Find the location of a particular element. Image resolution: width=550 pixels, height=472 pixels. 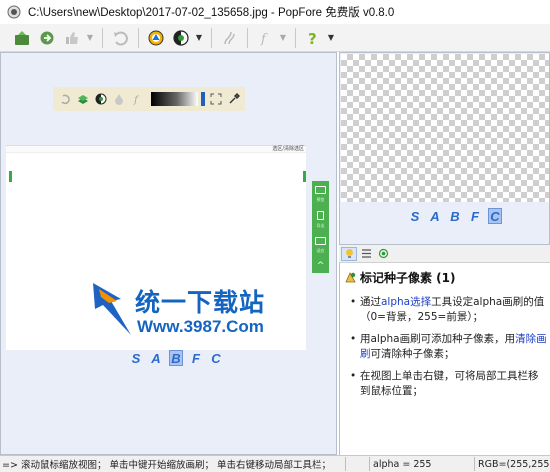

tab-list is located at coordinates (366, 254).